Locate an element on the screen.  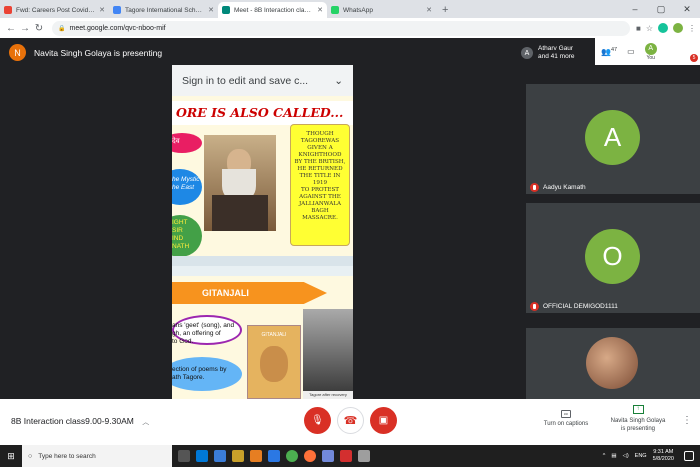
more-options-icon: ⋮ is located at coordinates (687, 420).